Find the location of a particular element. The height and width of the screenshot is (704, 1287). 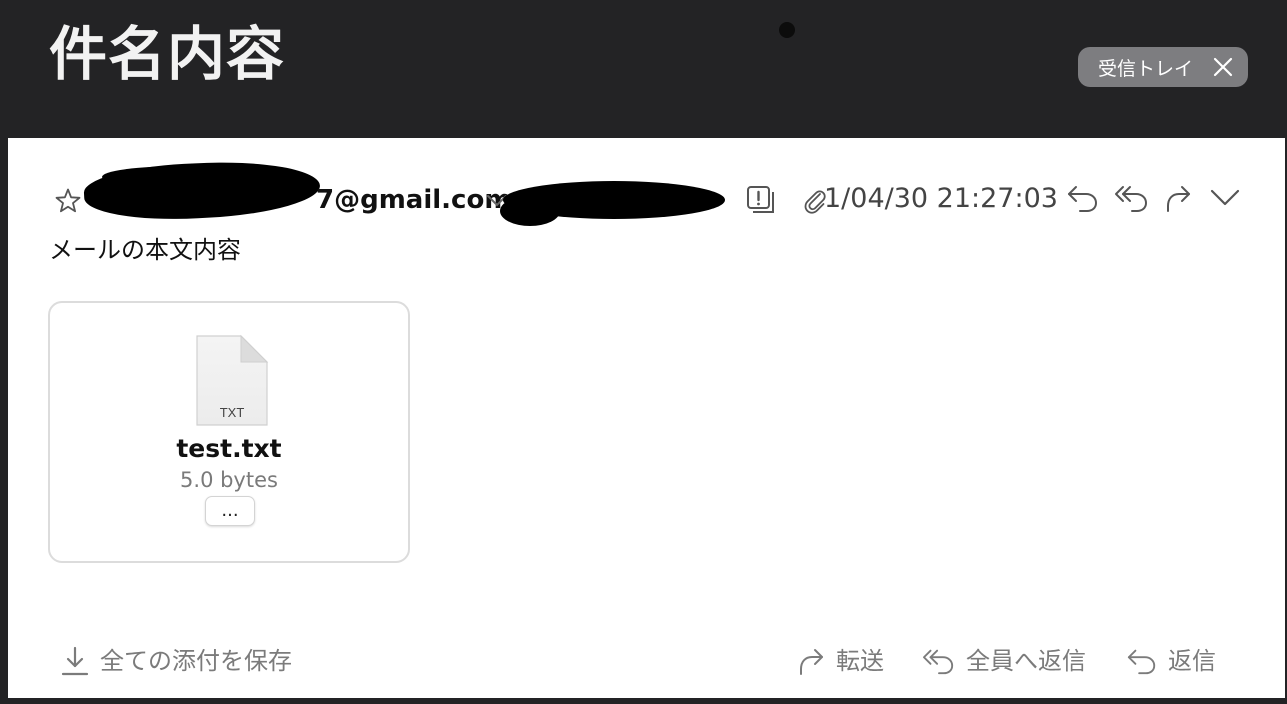

attachment-size: 5.0 bytes is located at coordinates (229, 480).